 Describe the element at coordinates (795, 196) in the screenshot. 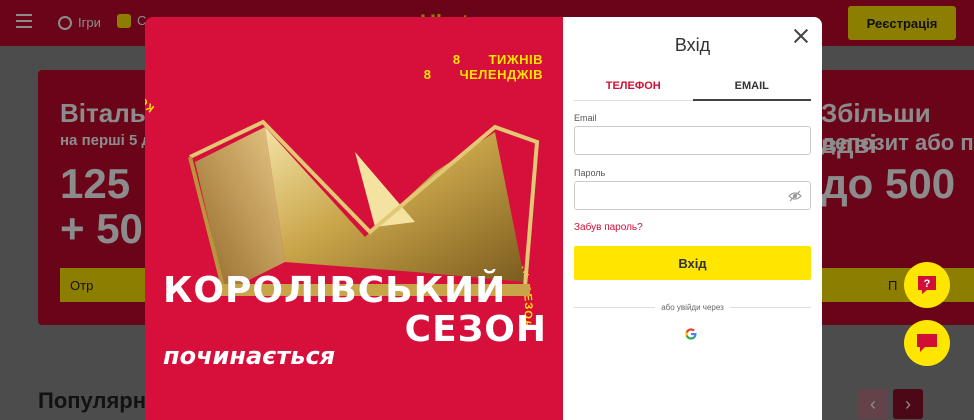

I see `eye-off-icon` at that location.